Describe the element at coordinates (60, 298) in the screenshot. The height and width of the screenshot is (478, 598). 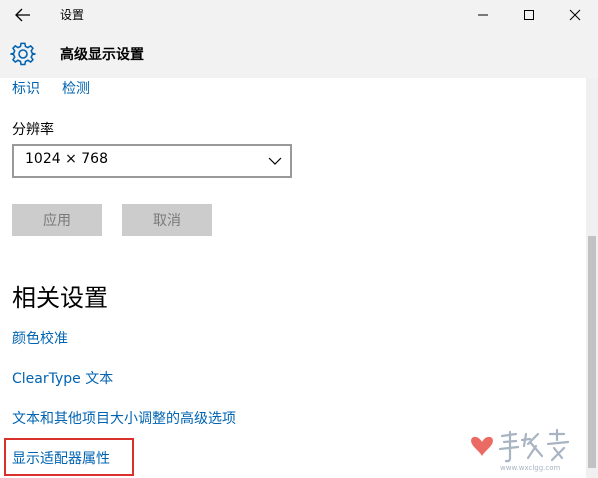
I see `related-settings-heading: 相关设置` at that location.